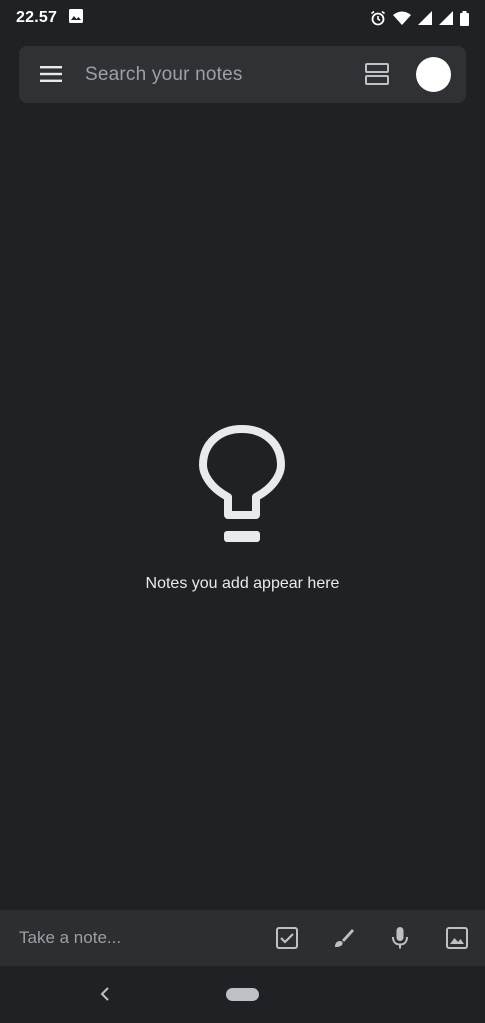 The height and width of the screenshot is (1023, 485). I want to click on back-icon, so click(105, 994).